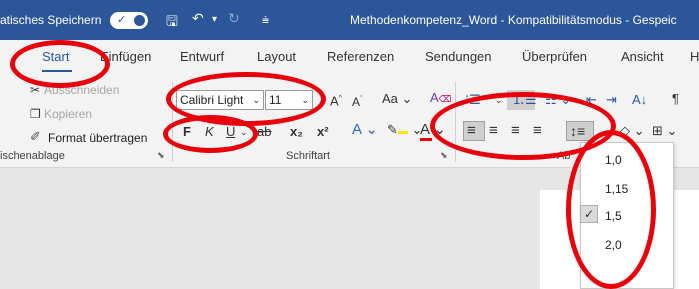 The width and height of the screenshot is (699, 289). I want to click on tab-entwurf: Entwurf, so click(202, 56).